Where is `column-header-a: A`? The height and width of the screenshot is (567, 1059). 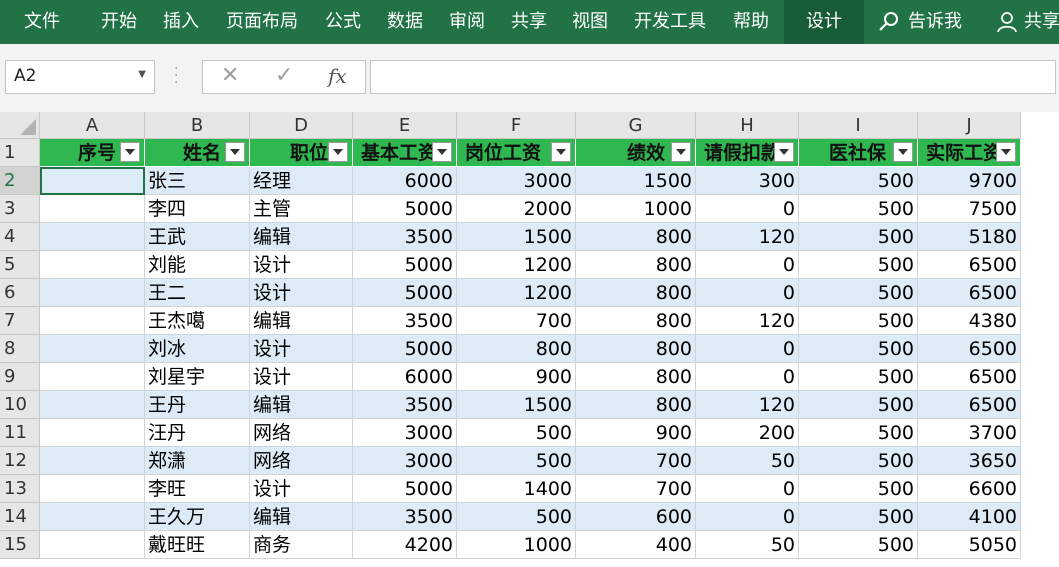
column-header-a: A is located at coordinates (92, 125).